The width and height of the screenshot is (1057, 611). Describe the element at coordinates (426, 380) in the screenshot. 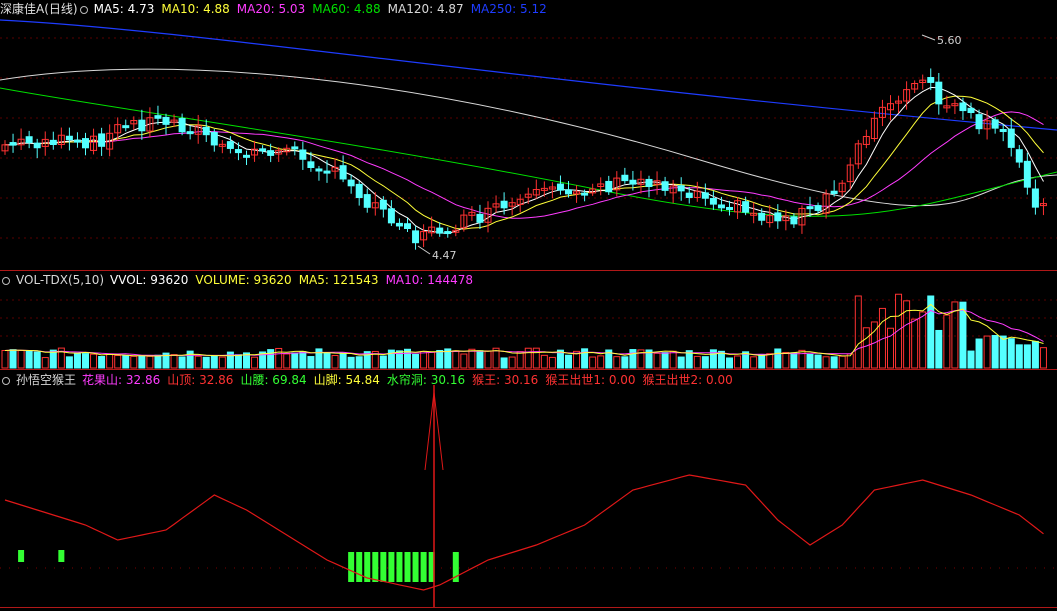

I see `ind-readout: 水帘洞: 30.16` at that location.